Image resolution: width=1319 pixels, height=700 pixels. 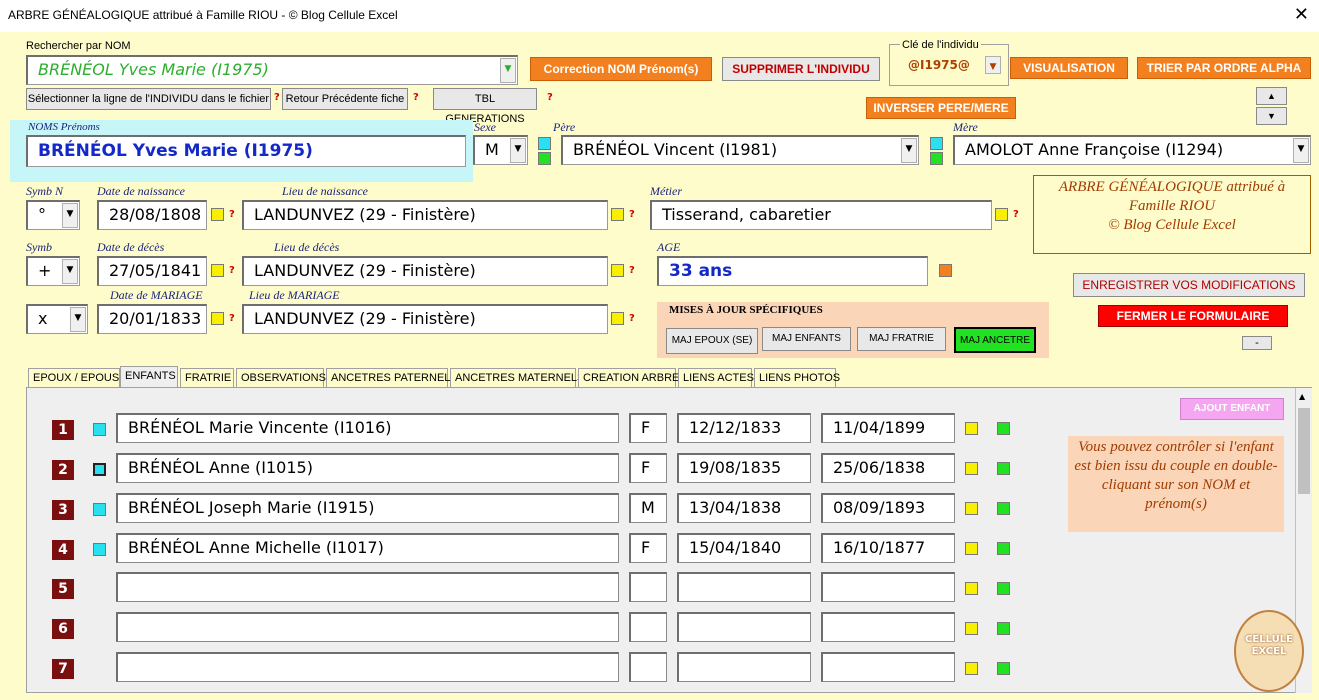 What do you see at coordinates (621, 69) in the screenshot?
I see `correction-button: Correction NOM Prénom(s)` at bounding box center [621, 69].